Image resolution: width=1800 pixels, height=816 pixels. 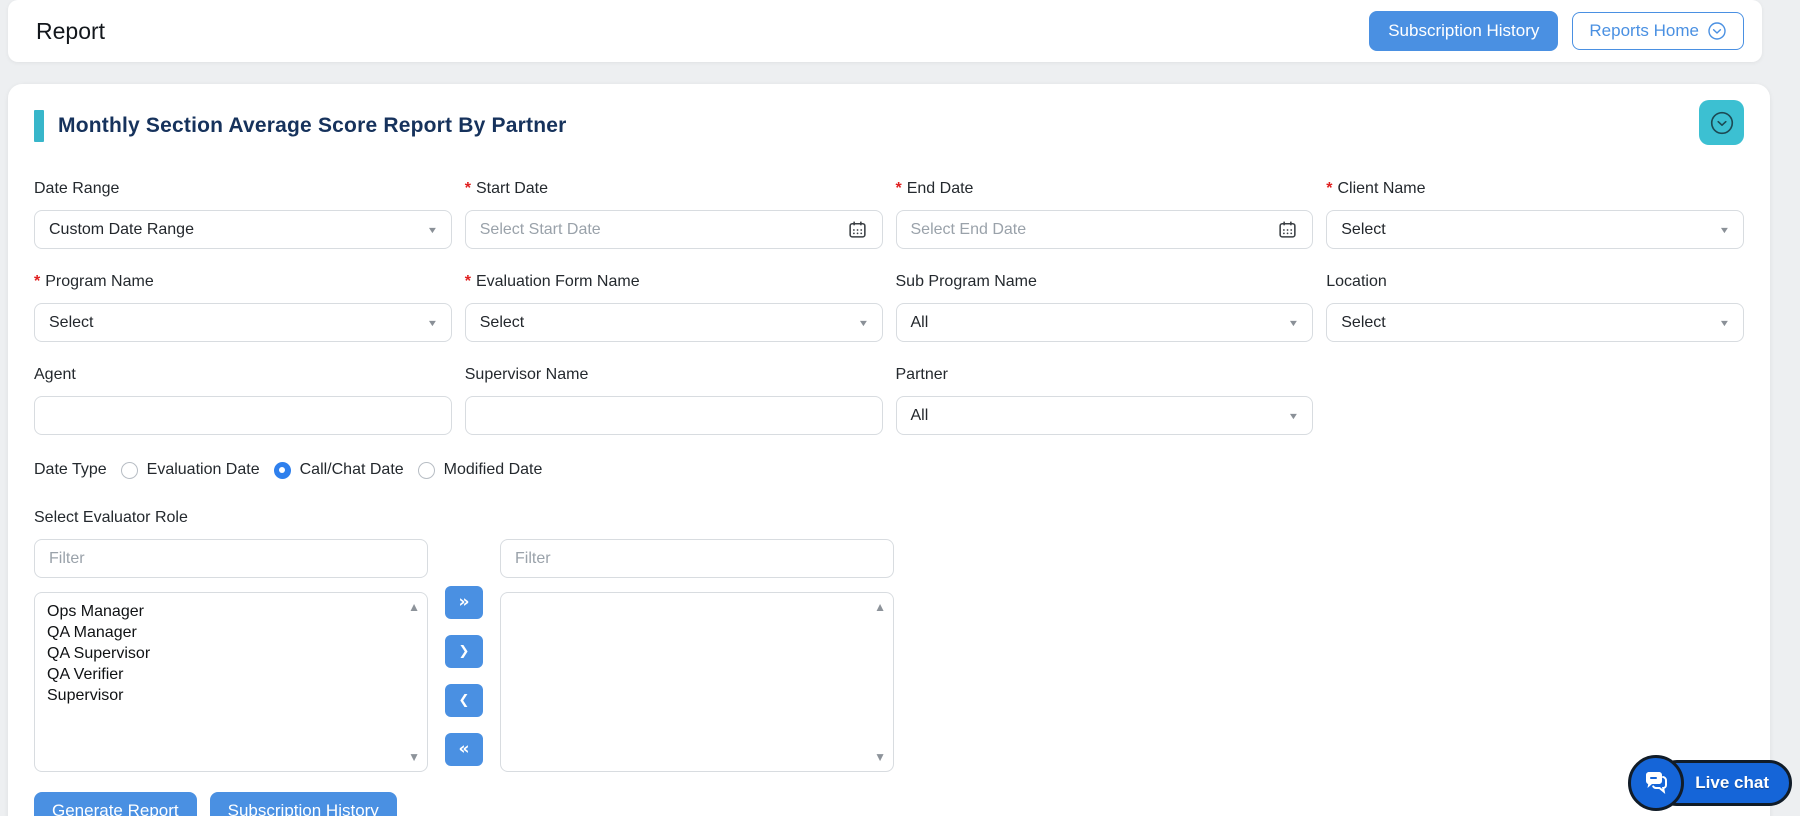 What do you see at coordinates (921, 374) in the screenshot?
I see `partner-label: Partner` at bounding box center [921, 374].